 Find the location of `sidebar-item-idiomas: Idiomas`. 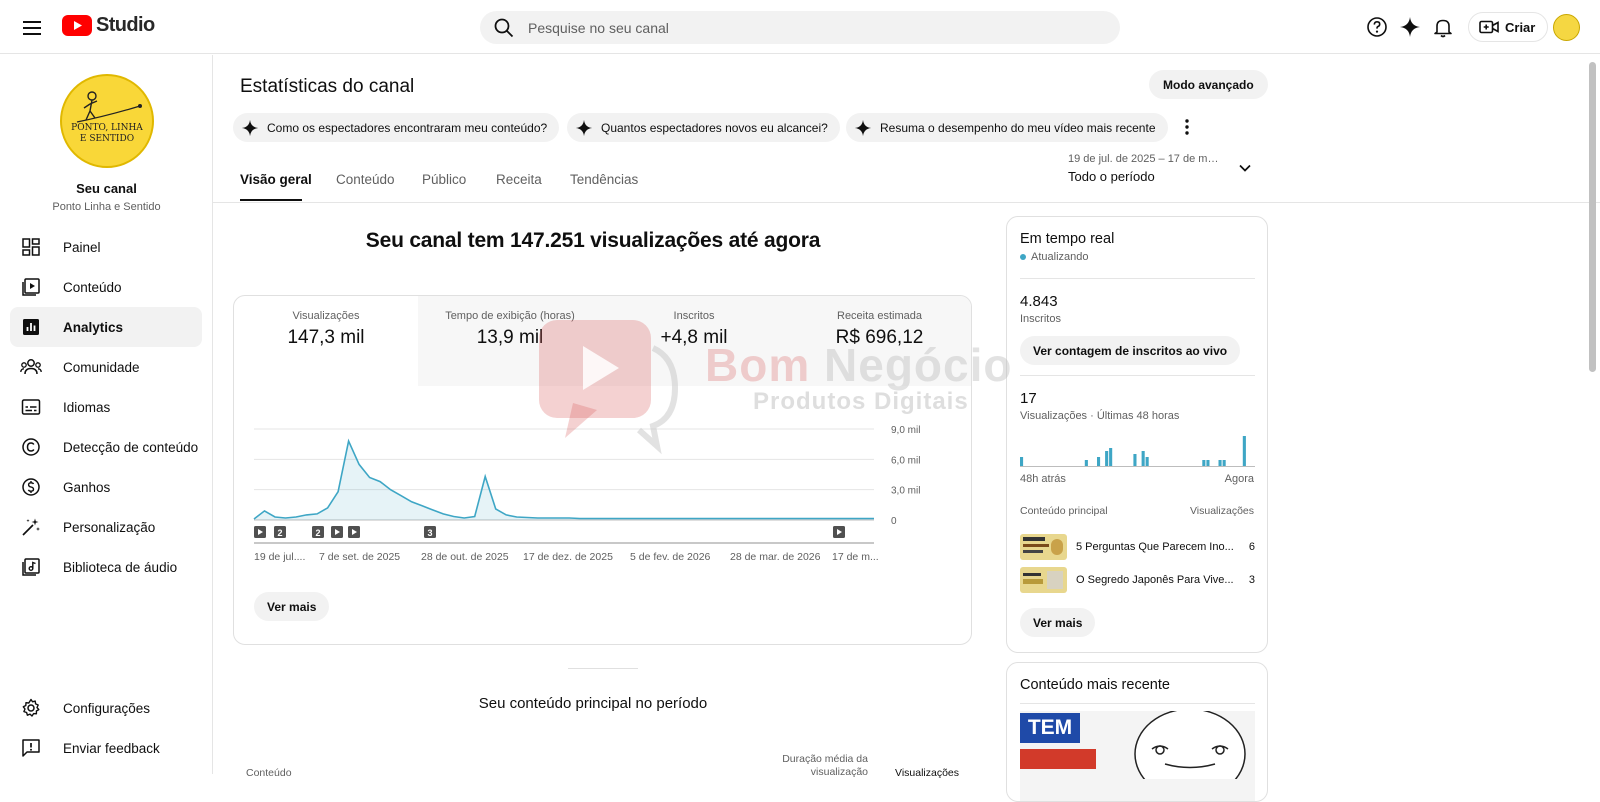

sidebar-item-idiomas: Idiomas is located at coordinates (106, 407).